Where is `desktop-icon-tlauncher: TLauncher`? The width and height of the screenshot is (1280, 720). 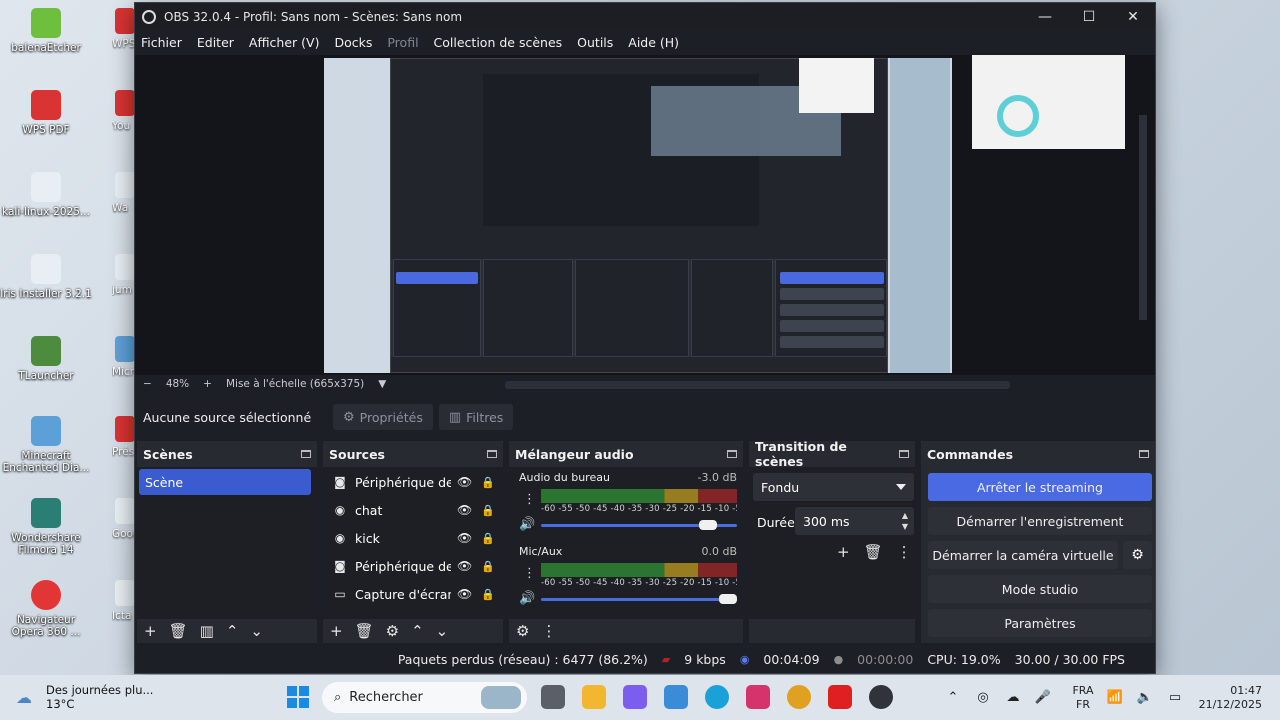
desktop-icon-tlauncher: TLauncher is located at coordinates (46, 359).